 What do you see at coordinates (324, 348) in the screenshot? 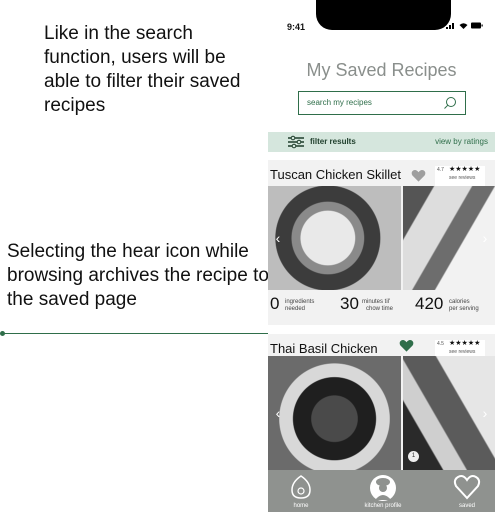
I see `recipe-title: Thai Basil Chicken` at bounding box center [324, 348].